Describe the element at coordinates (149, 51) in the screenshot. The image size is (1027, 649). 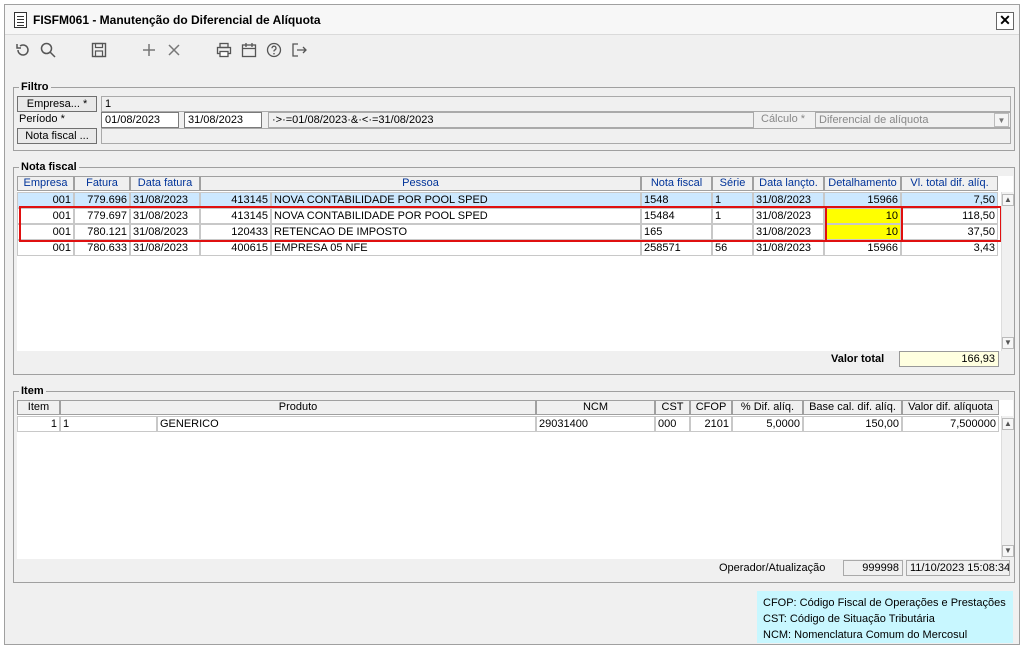
I see `add-icon` at that location.